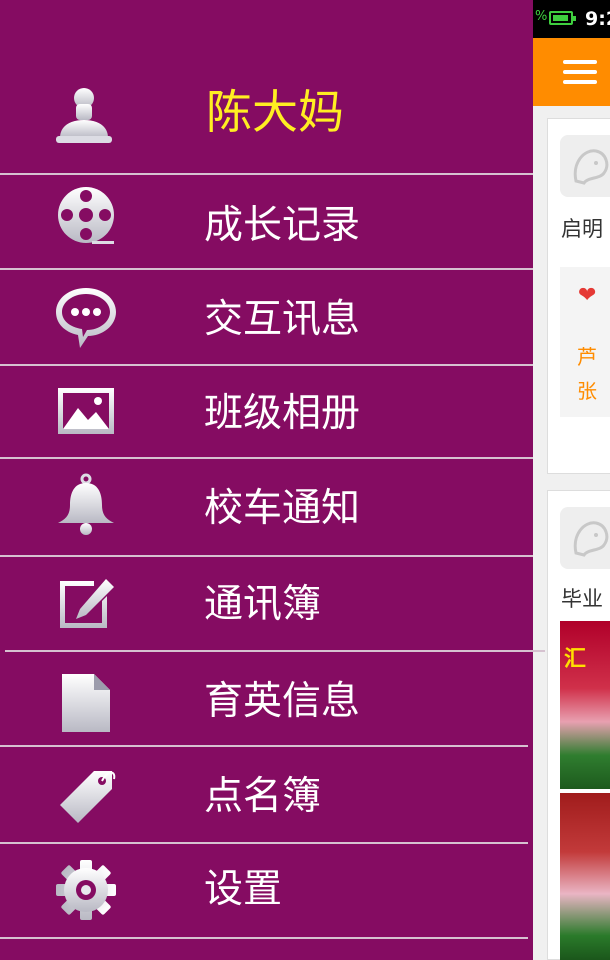  I want to click on menu-item-label: 设置, so click(243, 889).